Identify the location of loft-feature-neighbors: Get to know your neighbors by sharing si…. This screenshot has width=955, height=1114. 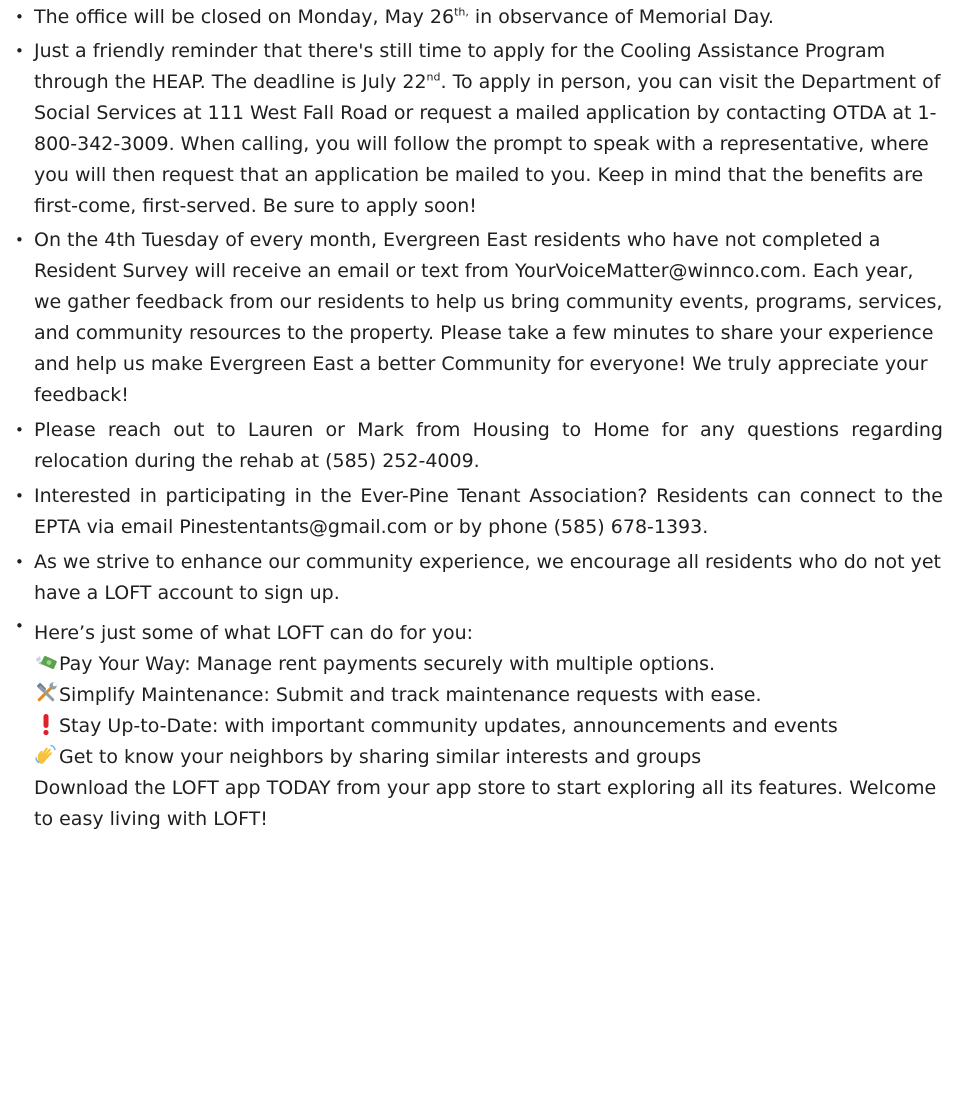
(488, 757).